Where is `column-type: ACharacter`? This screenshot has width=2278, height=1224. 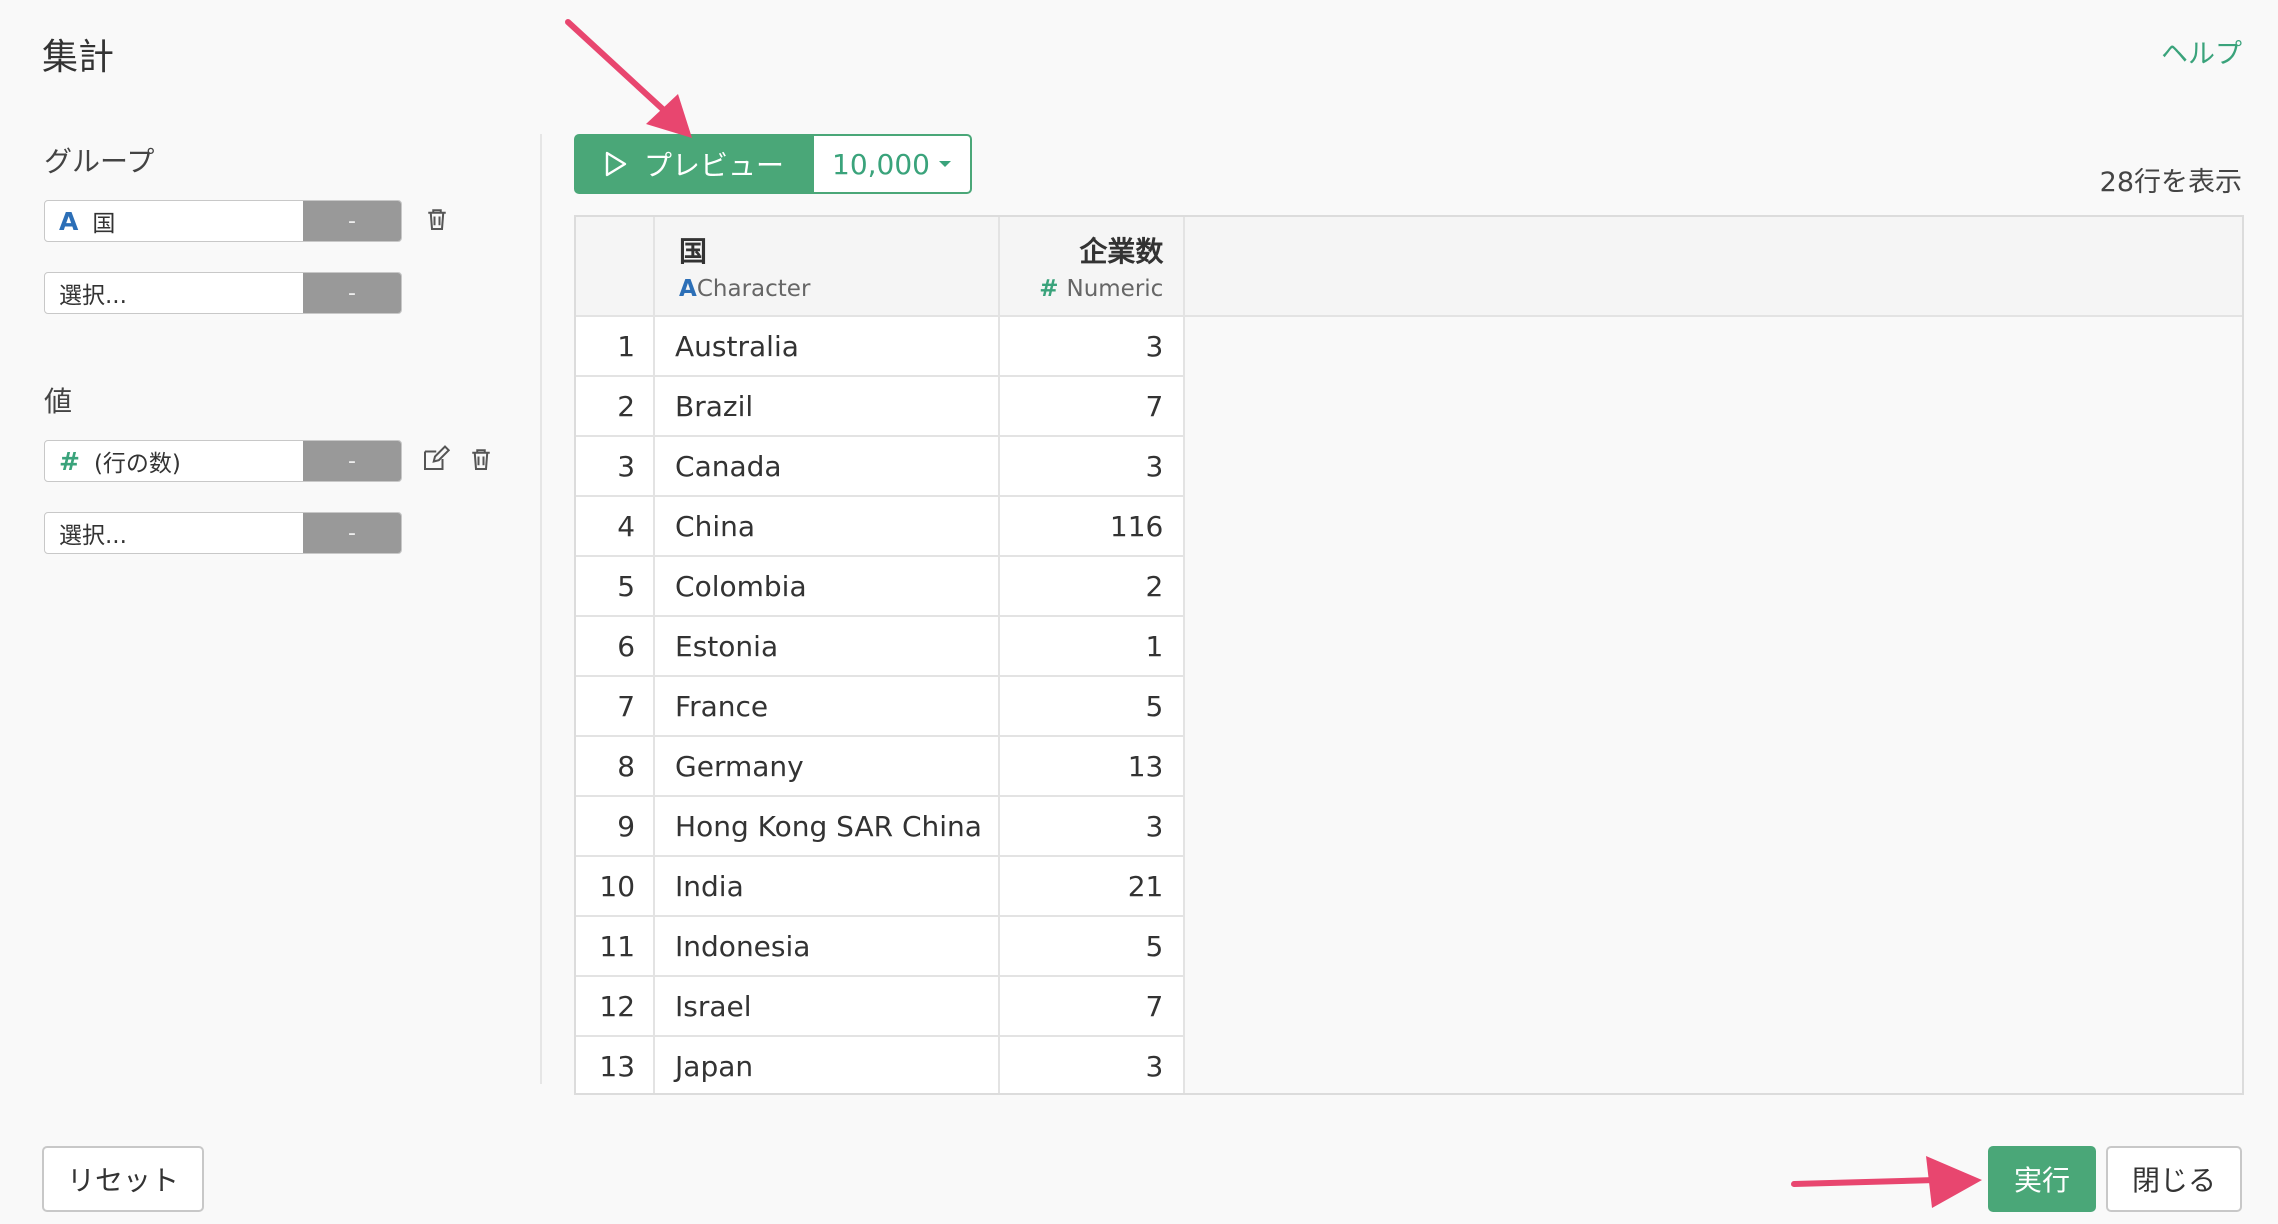
column-type: ACharacter is located at coordinates (838, 289).